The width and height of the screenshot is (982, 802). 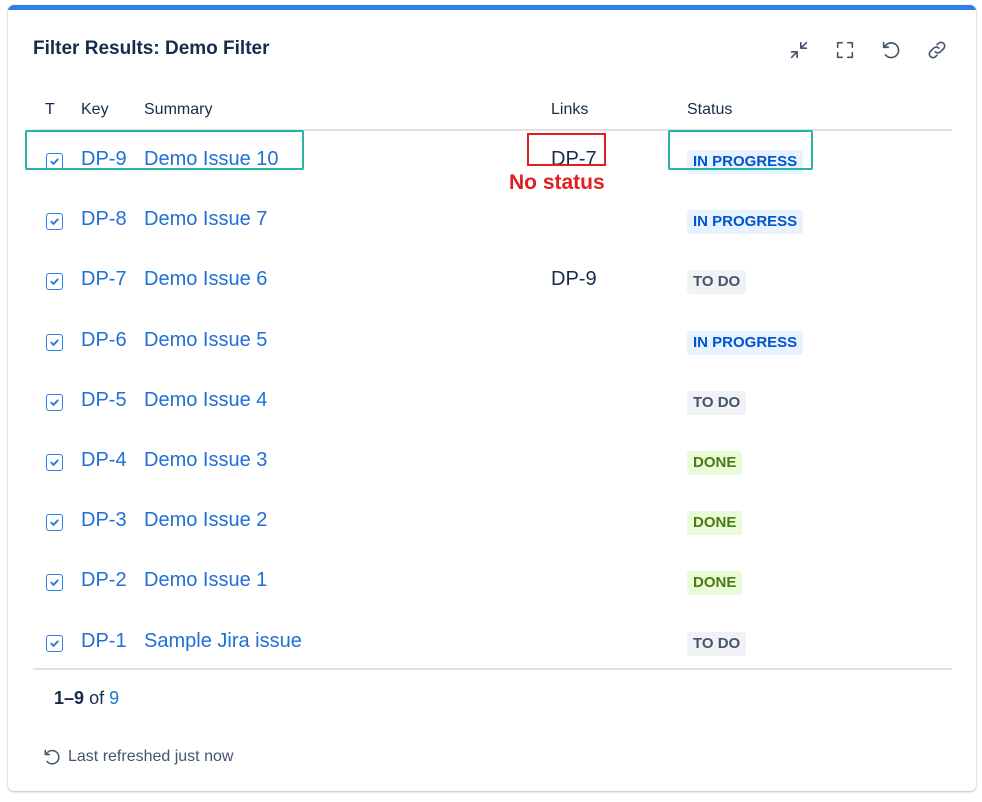 I want to click on result-range: 1–9, so click(x=69, y=698).